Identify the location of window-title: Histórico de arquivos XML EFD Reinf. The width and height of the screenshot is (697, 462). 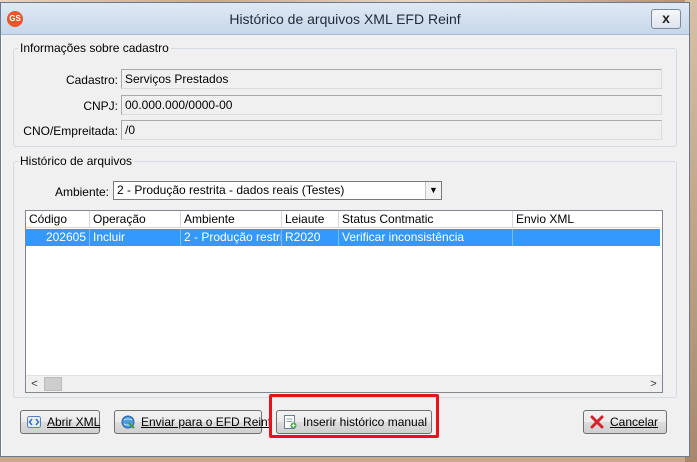
(345, 19).